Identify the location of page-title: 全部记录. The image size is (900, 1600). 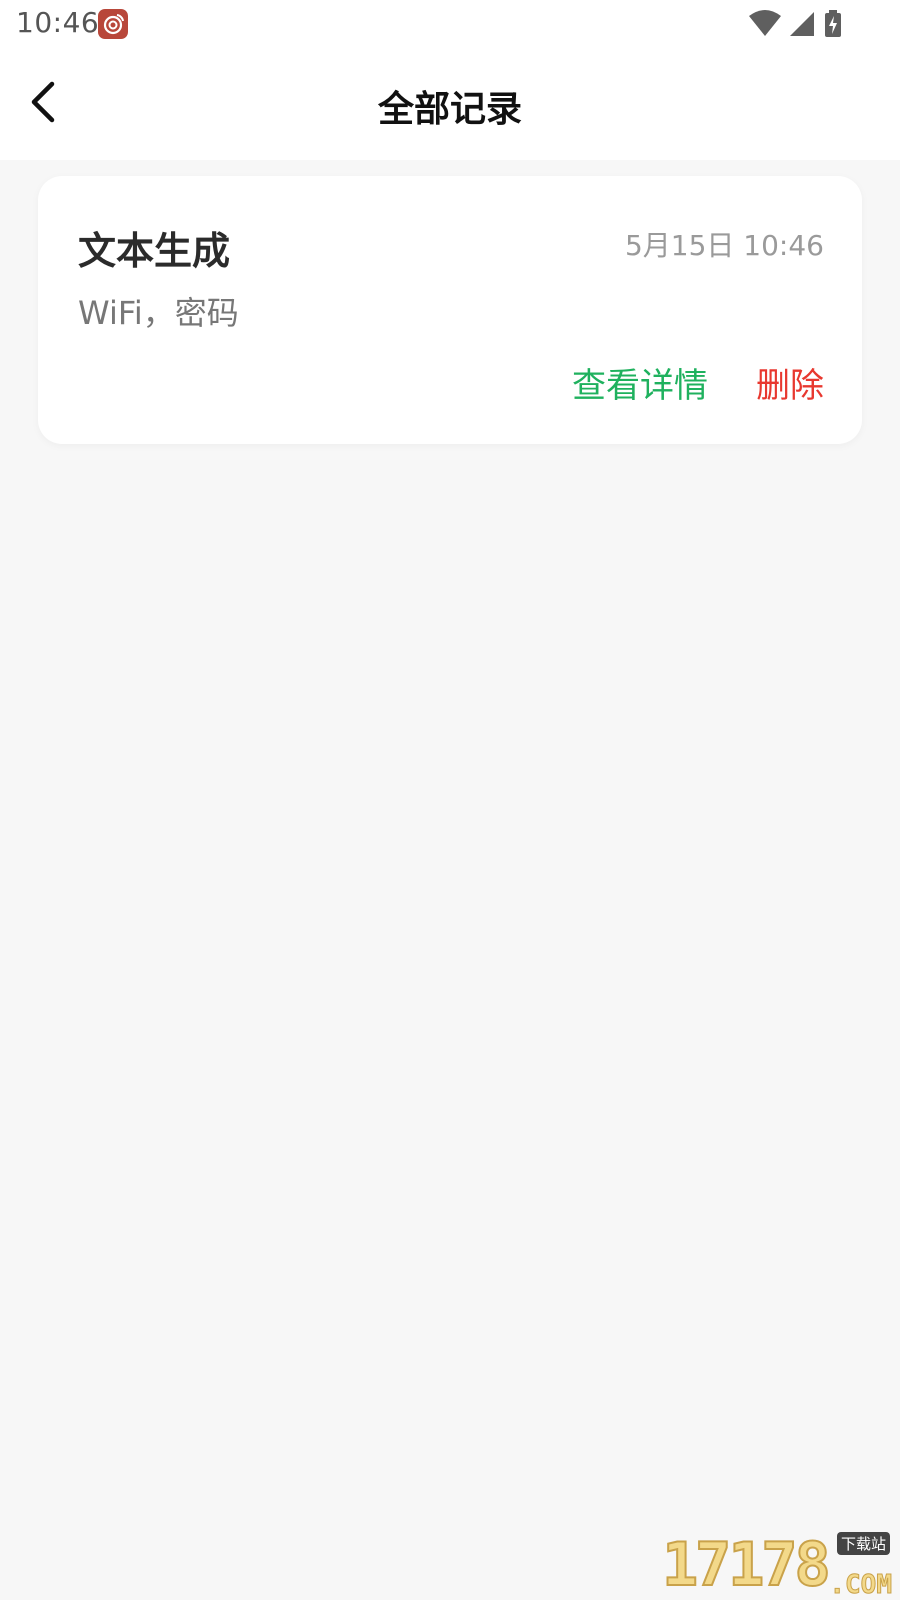
(449, 109).